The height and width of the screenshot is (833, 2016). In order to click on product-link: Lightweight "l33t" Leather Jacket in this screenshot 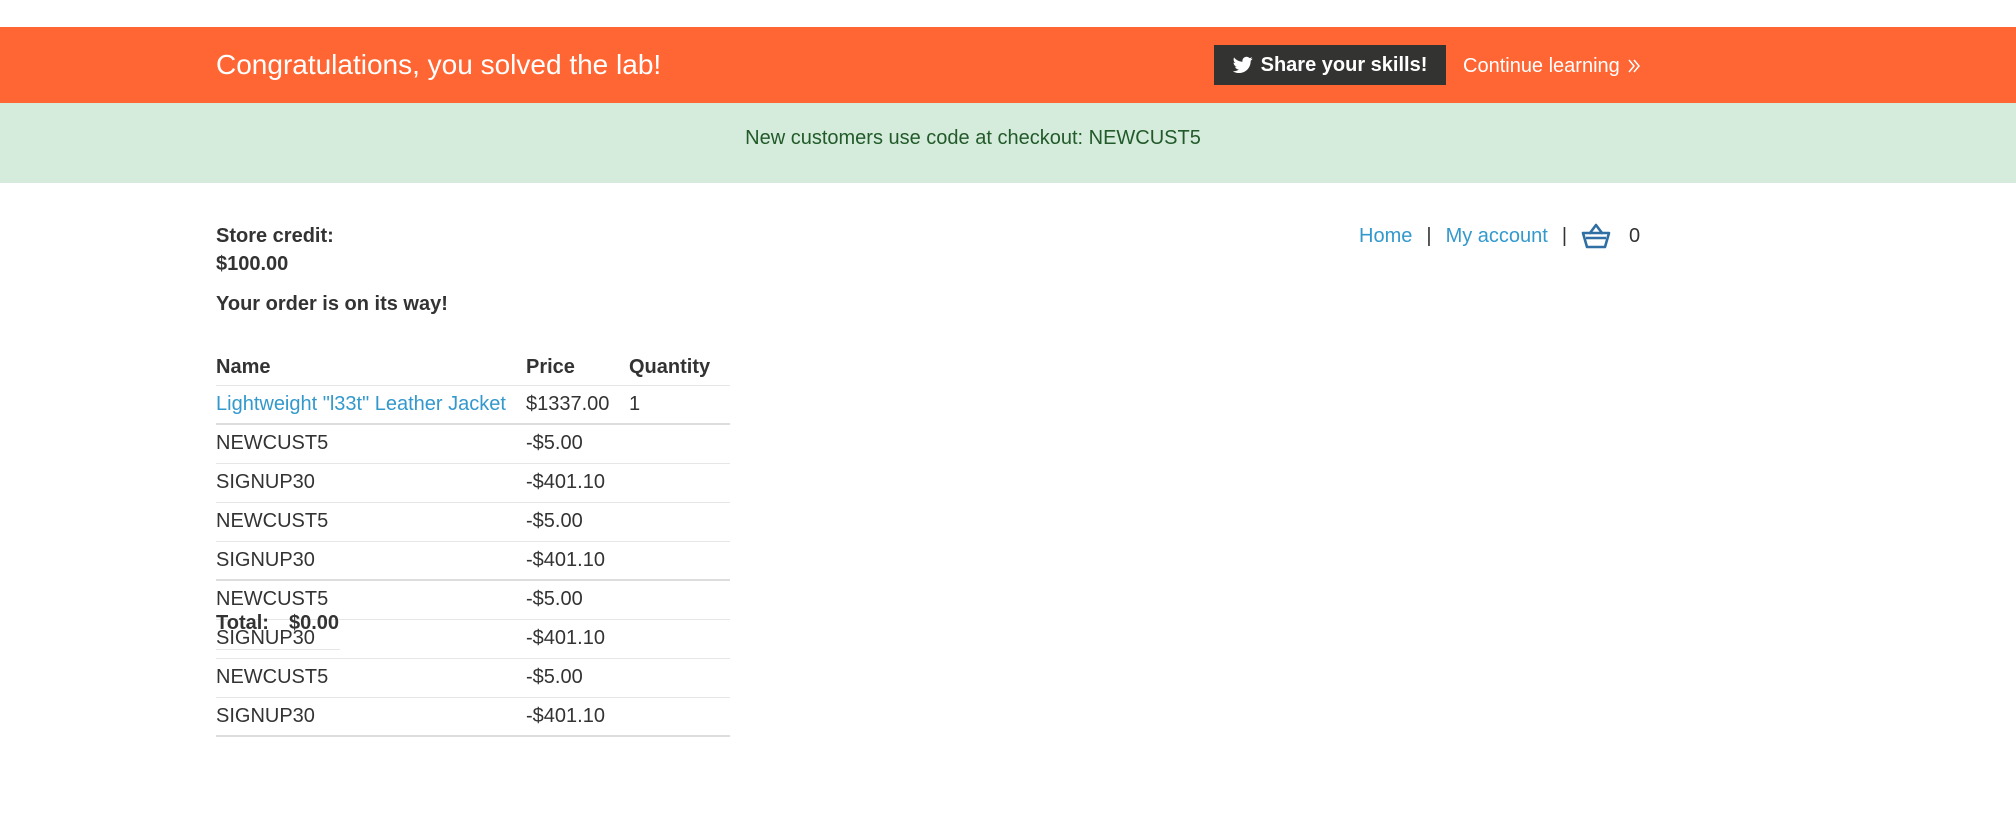, I will do `click(361, 404)`.